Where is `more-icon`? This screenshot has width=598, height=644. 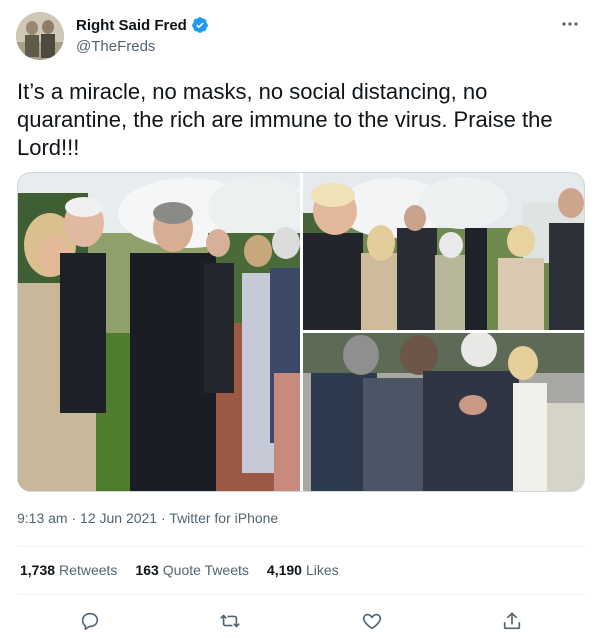
more-icon is located at coordinates (570, 24).